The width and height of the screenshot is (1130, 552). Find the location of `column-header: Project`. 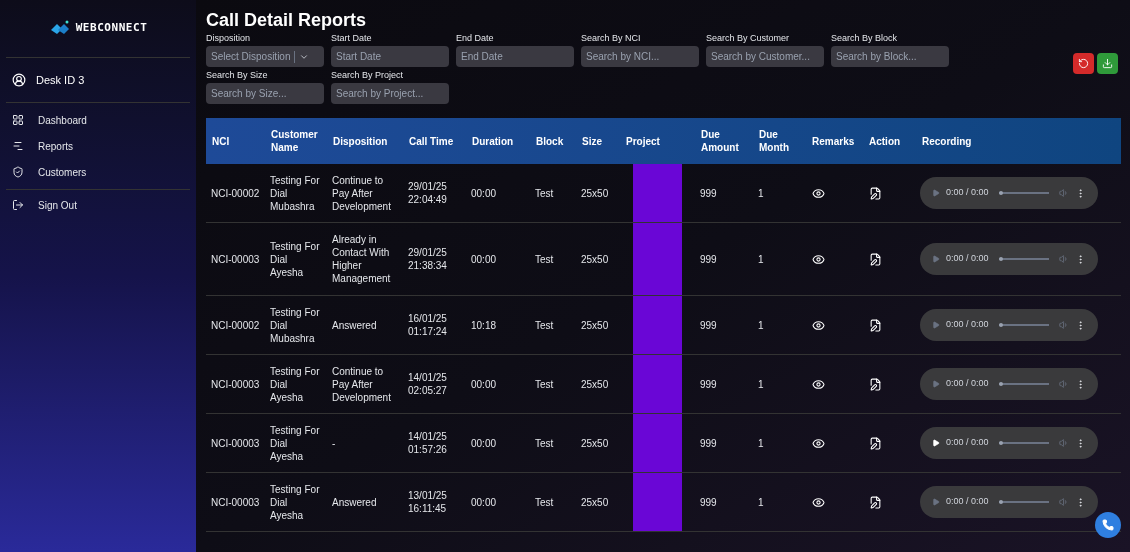

column-header: Project is located at coordinates (657, 141).